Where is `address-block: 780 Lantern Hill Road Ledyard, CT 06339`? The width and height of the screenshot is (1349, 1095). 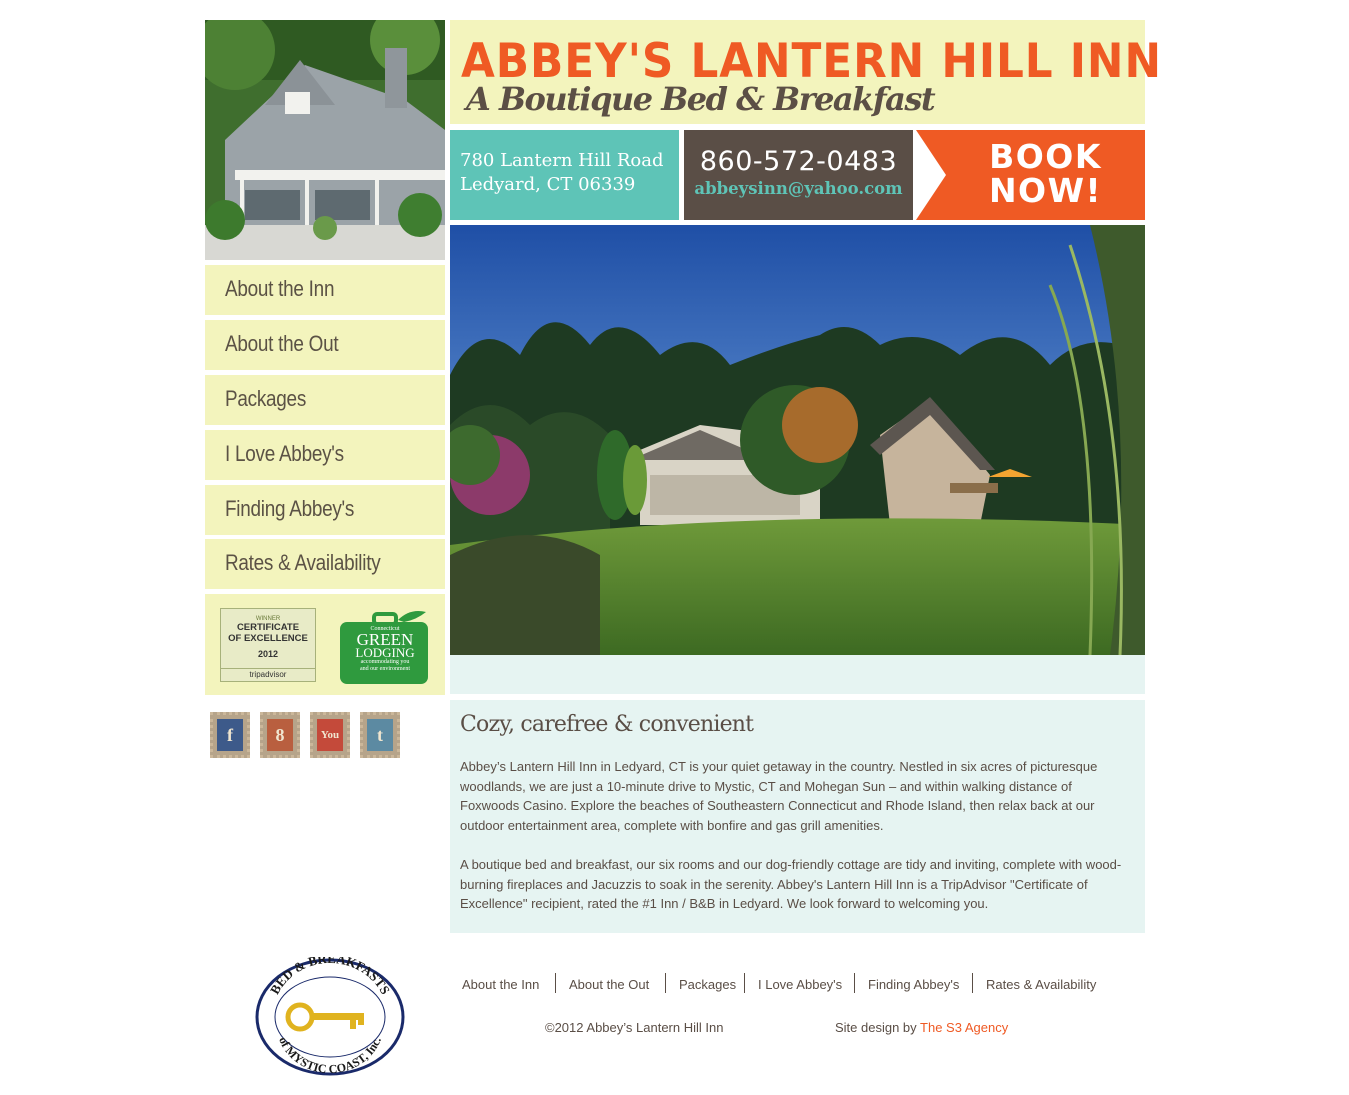
address-block: 780 Lantern Hill Road Ledyard, CT 06339 is located at coordinates (564, 175).